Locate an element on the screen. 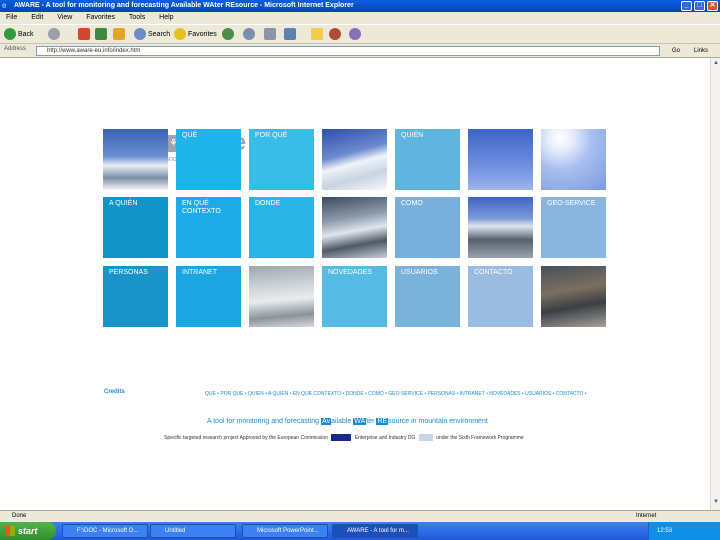 The width and height of the screenshot is (720, 540). menu-bar: File Edit View Favorites Tools Help is located at coordinates (360, 18).